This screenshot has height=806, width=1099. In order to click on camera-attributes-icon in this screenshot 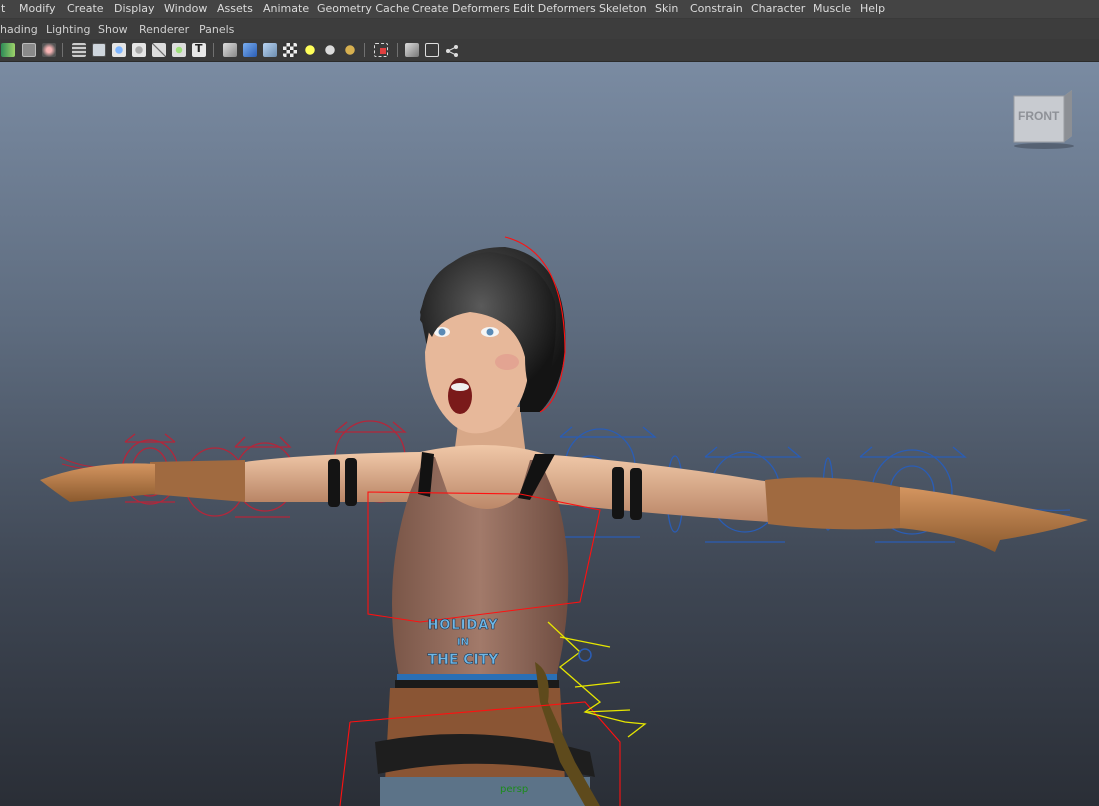, I will do `click(29, 50)`.